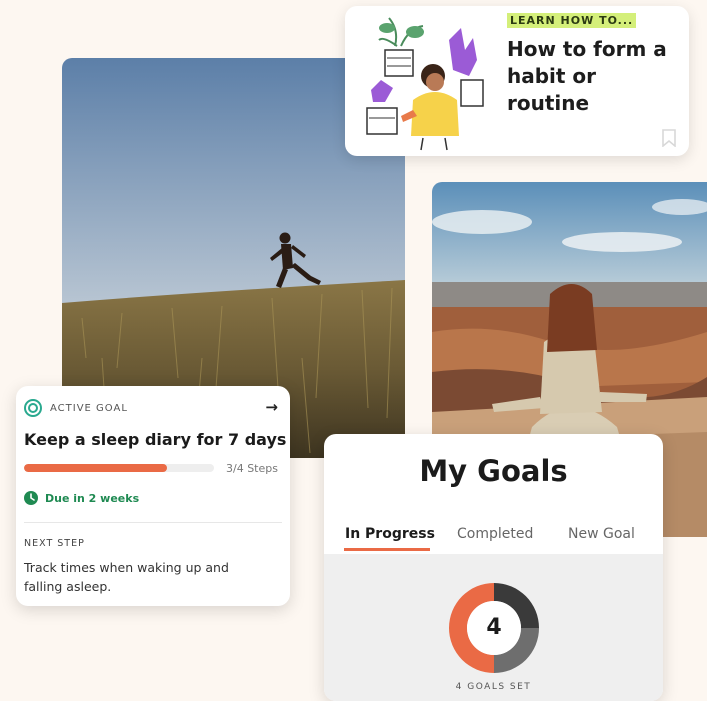 Image resolution: width=707 pixels, height=701 pixels. What do you see at coordinates (252, 468) in the screenshot?
I see `goal-progress-label: 3/4 Steps` at bounding box center [252, 468].